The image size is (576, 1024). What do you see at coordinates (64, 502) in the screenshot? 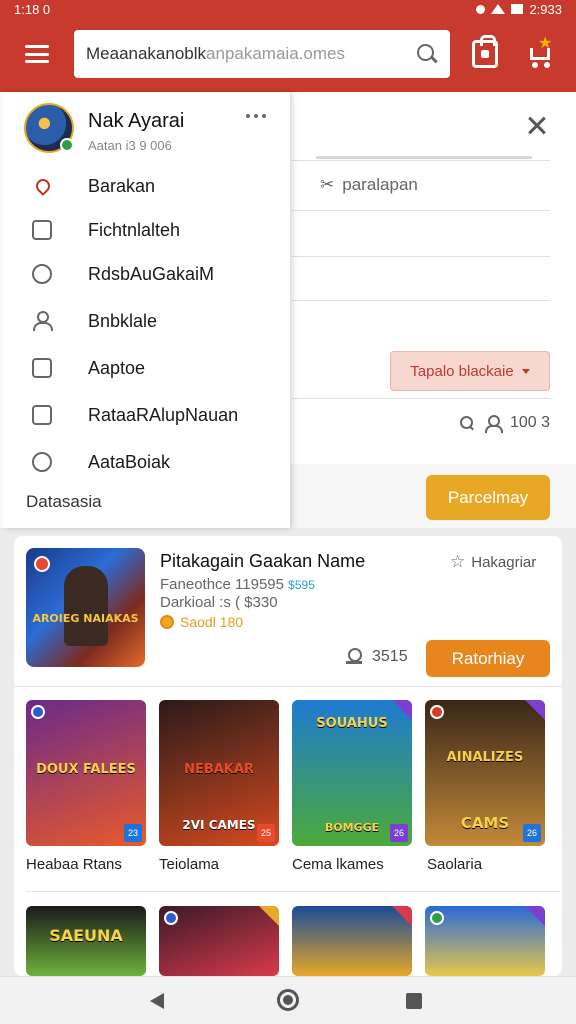
I see `drawer-footer: Datasasia` at bounding box center [64, 502].